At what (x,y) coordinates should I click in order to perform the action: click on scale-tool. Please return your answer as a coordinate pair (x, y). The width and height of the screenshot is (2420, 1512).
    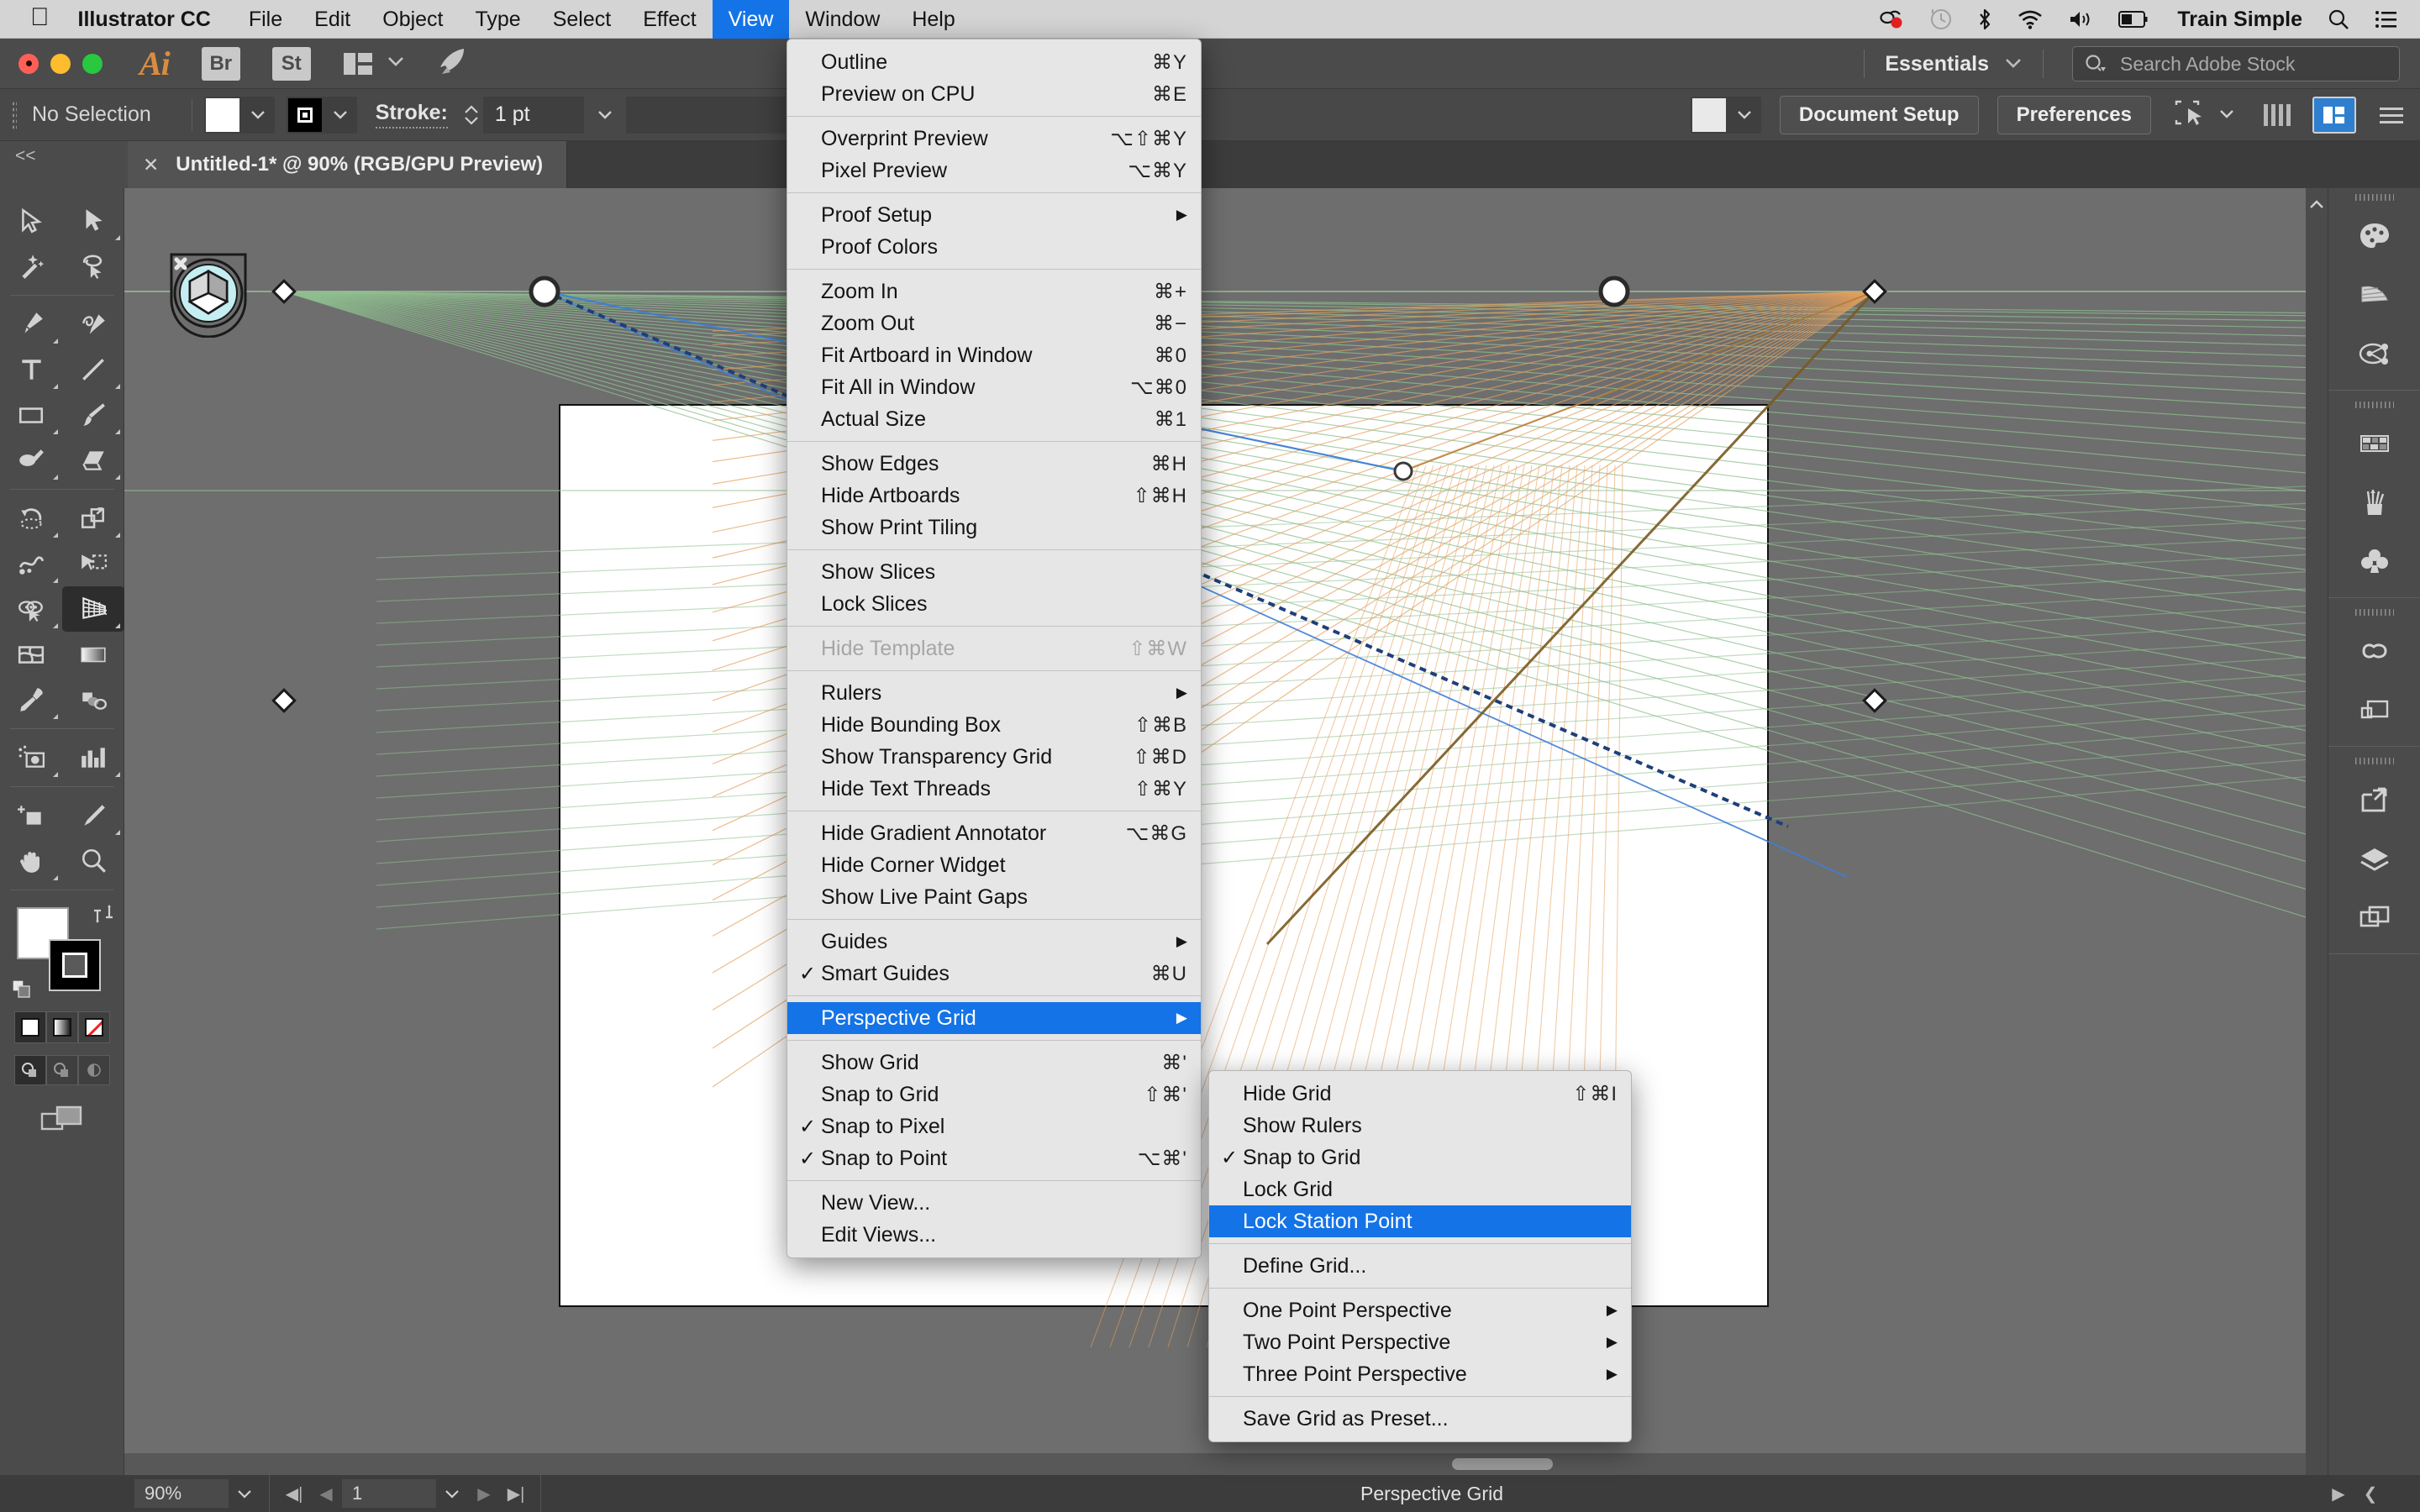
    Looking at the image, I should click on (93, 518).